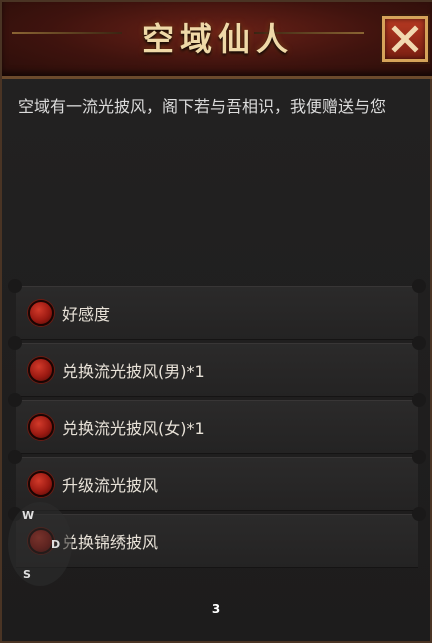  What do you see at coordinates (86, 314) in the screenshot?
I see `option-label: 好感度` at bounding box center [86, 314].